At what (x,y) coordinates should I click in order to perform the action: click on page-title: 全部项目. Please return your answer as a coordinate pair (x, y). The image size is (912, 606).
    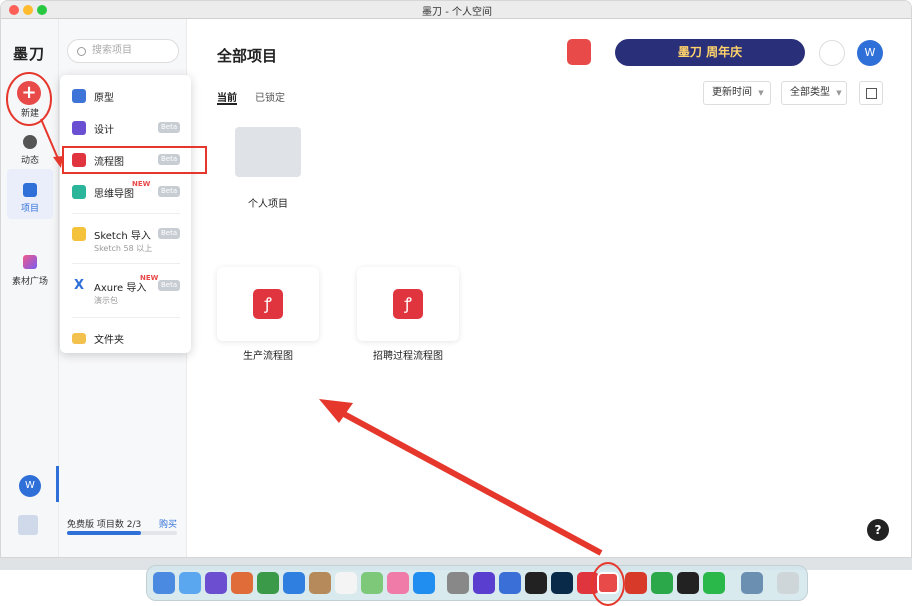
    Looking at the image, I should click on (247, 56).